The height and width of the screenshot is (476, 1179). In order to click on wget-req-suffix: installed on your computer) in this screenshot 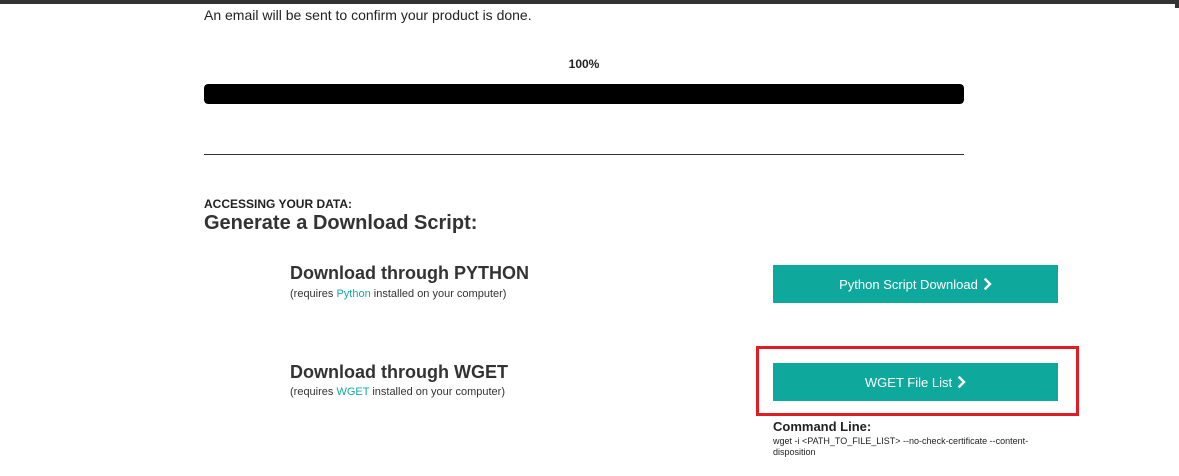, I will do `click(437, 392)`.